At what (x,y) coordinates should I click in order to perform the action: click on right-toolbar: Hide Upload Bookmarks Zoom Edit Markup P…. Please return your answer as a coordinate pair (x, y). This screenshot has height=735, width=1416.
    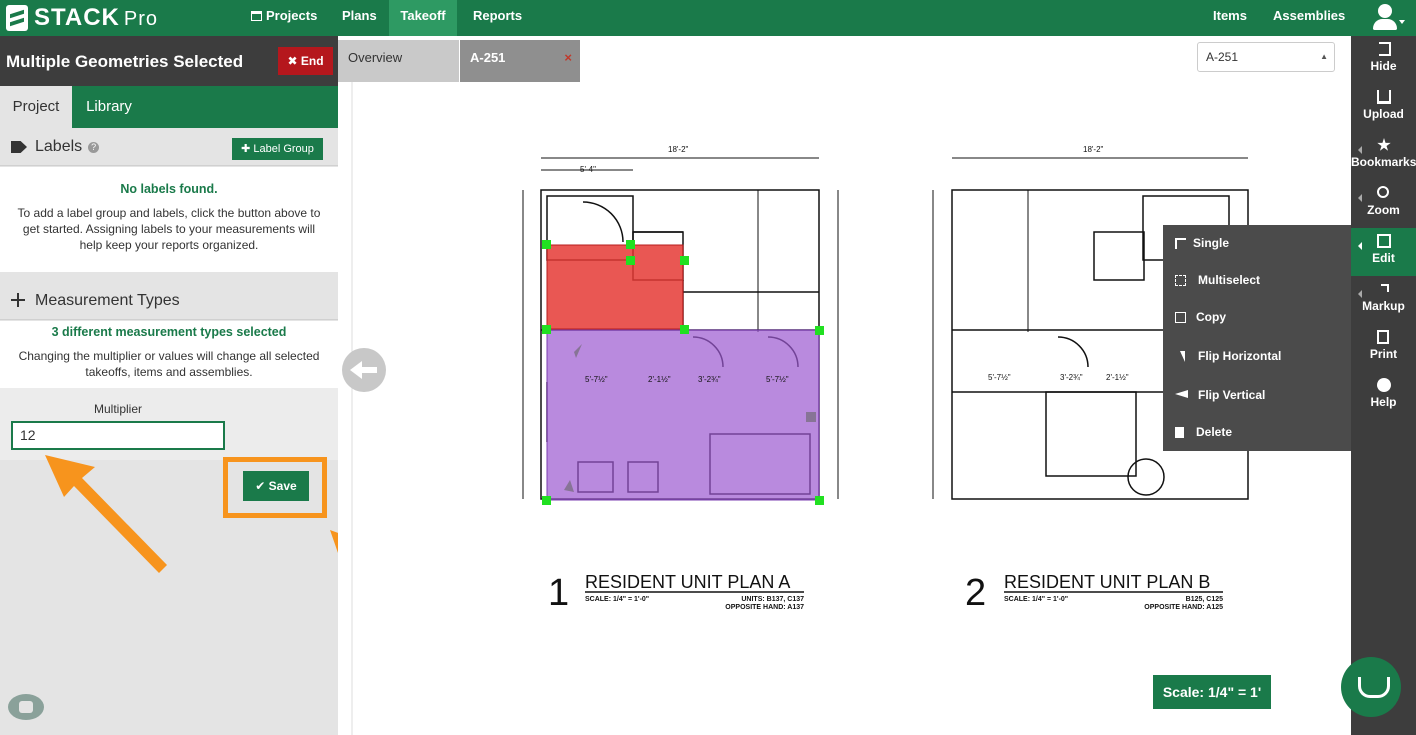
    Looking at the image, I should click on (1383, 385).